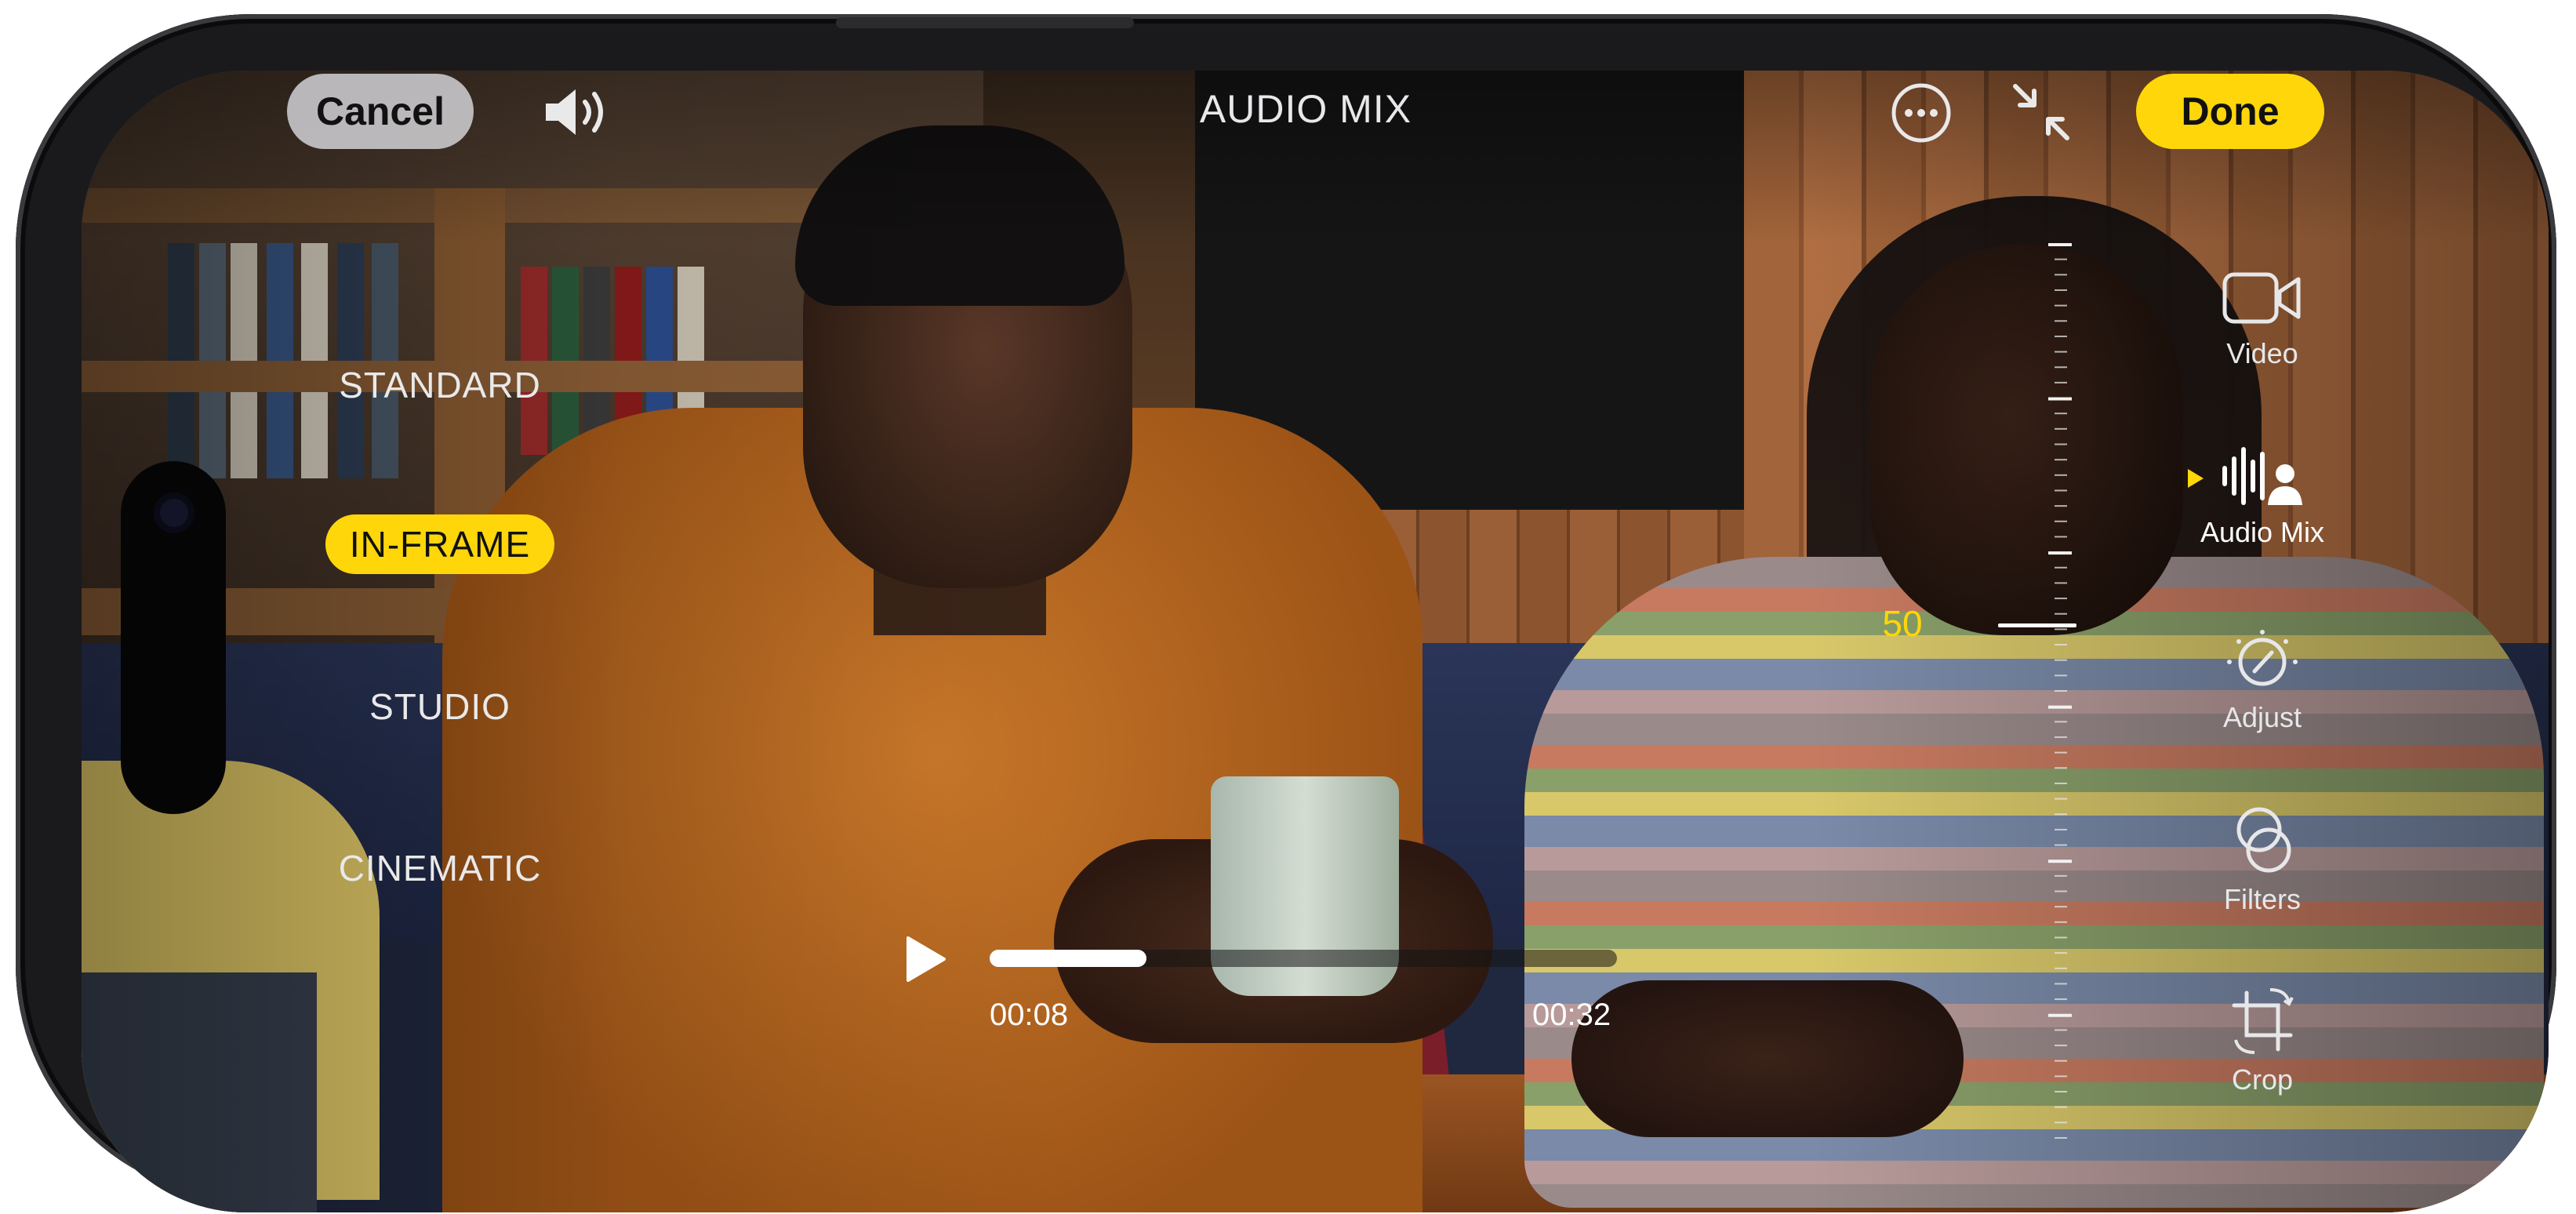  Describe the element at coordinates (1921, 113) in the screenshot. I see `more-options-icon` at that location.